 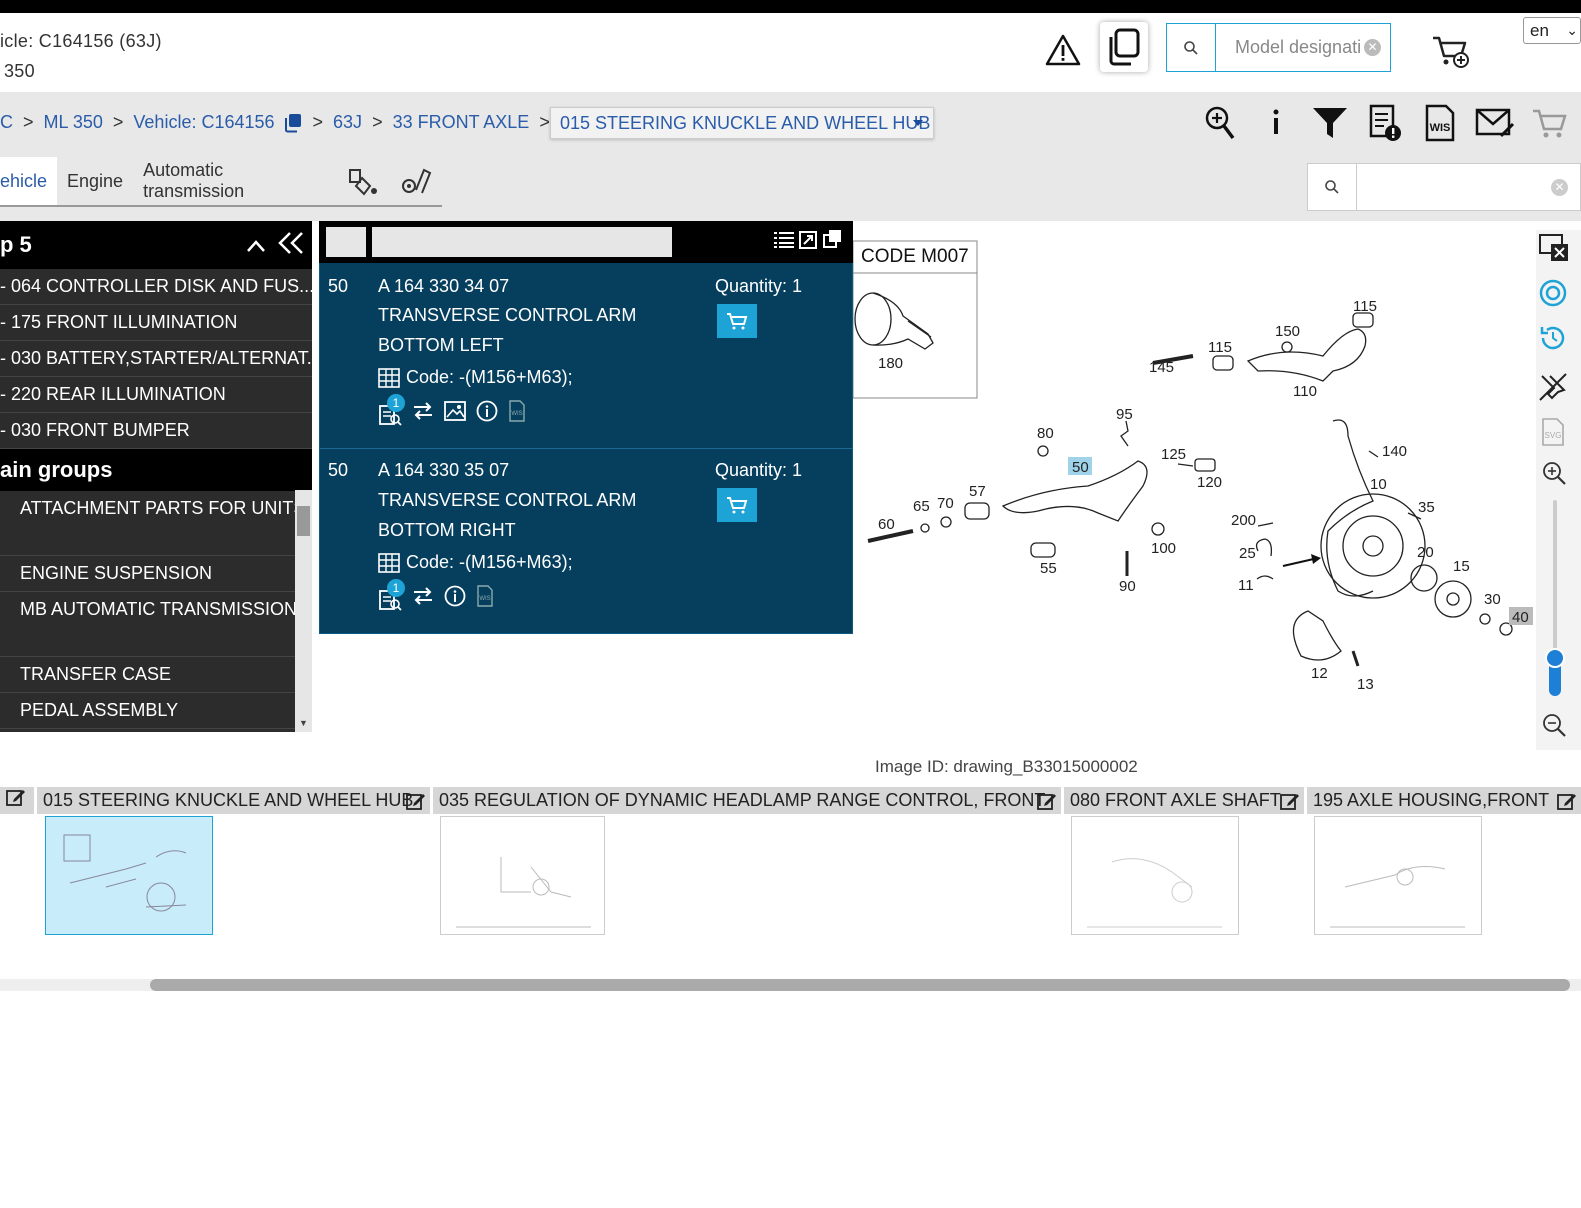 I want to click on zoom-out-icon, so click(x=1554, y=727).